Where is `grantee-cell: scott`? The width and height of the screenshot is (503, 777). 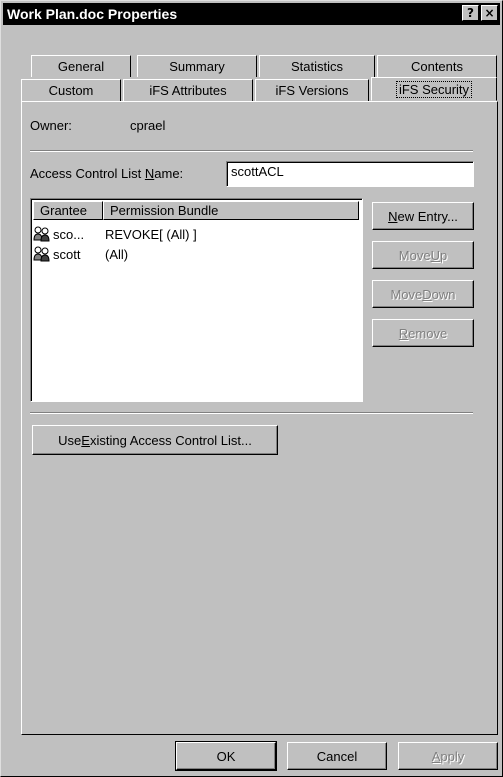 grantee-cell: scott is located at coordinates (67, 254).